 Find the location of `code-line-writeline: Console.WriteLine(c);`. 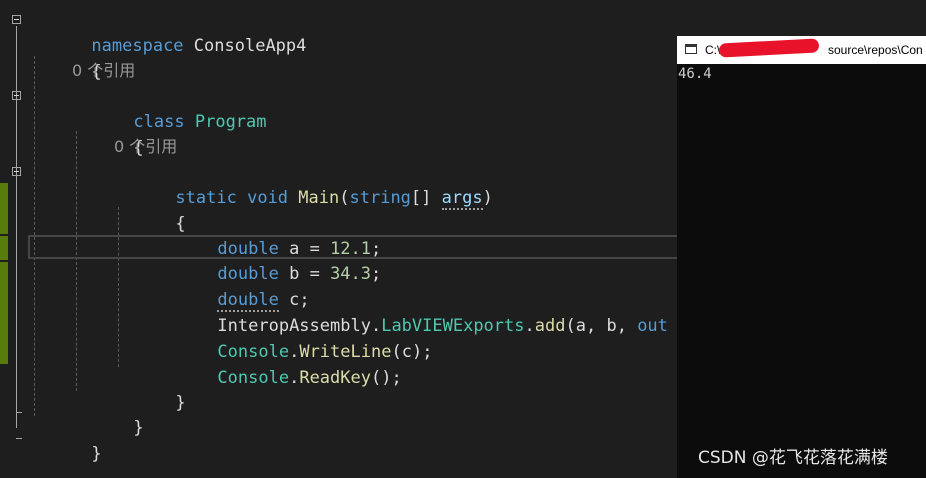

code-line-writeline: Console.WriteLine(c); is located at coordinates (294, 337).